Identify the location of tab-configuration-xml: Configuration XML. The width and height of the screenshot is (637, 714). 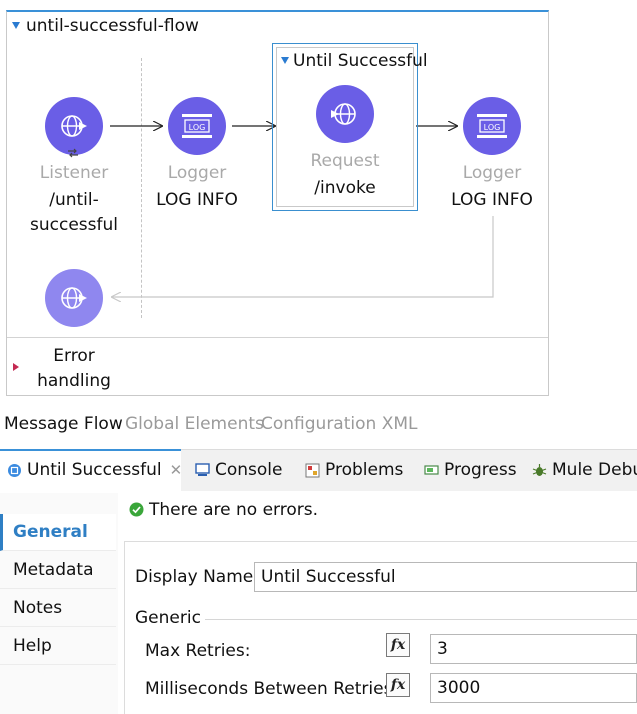
(339, 424).